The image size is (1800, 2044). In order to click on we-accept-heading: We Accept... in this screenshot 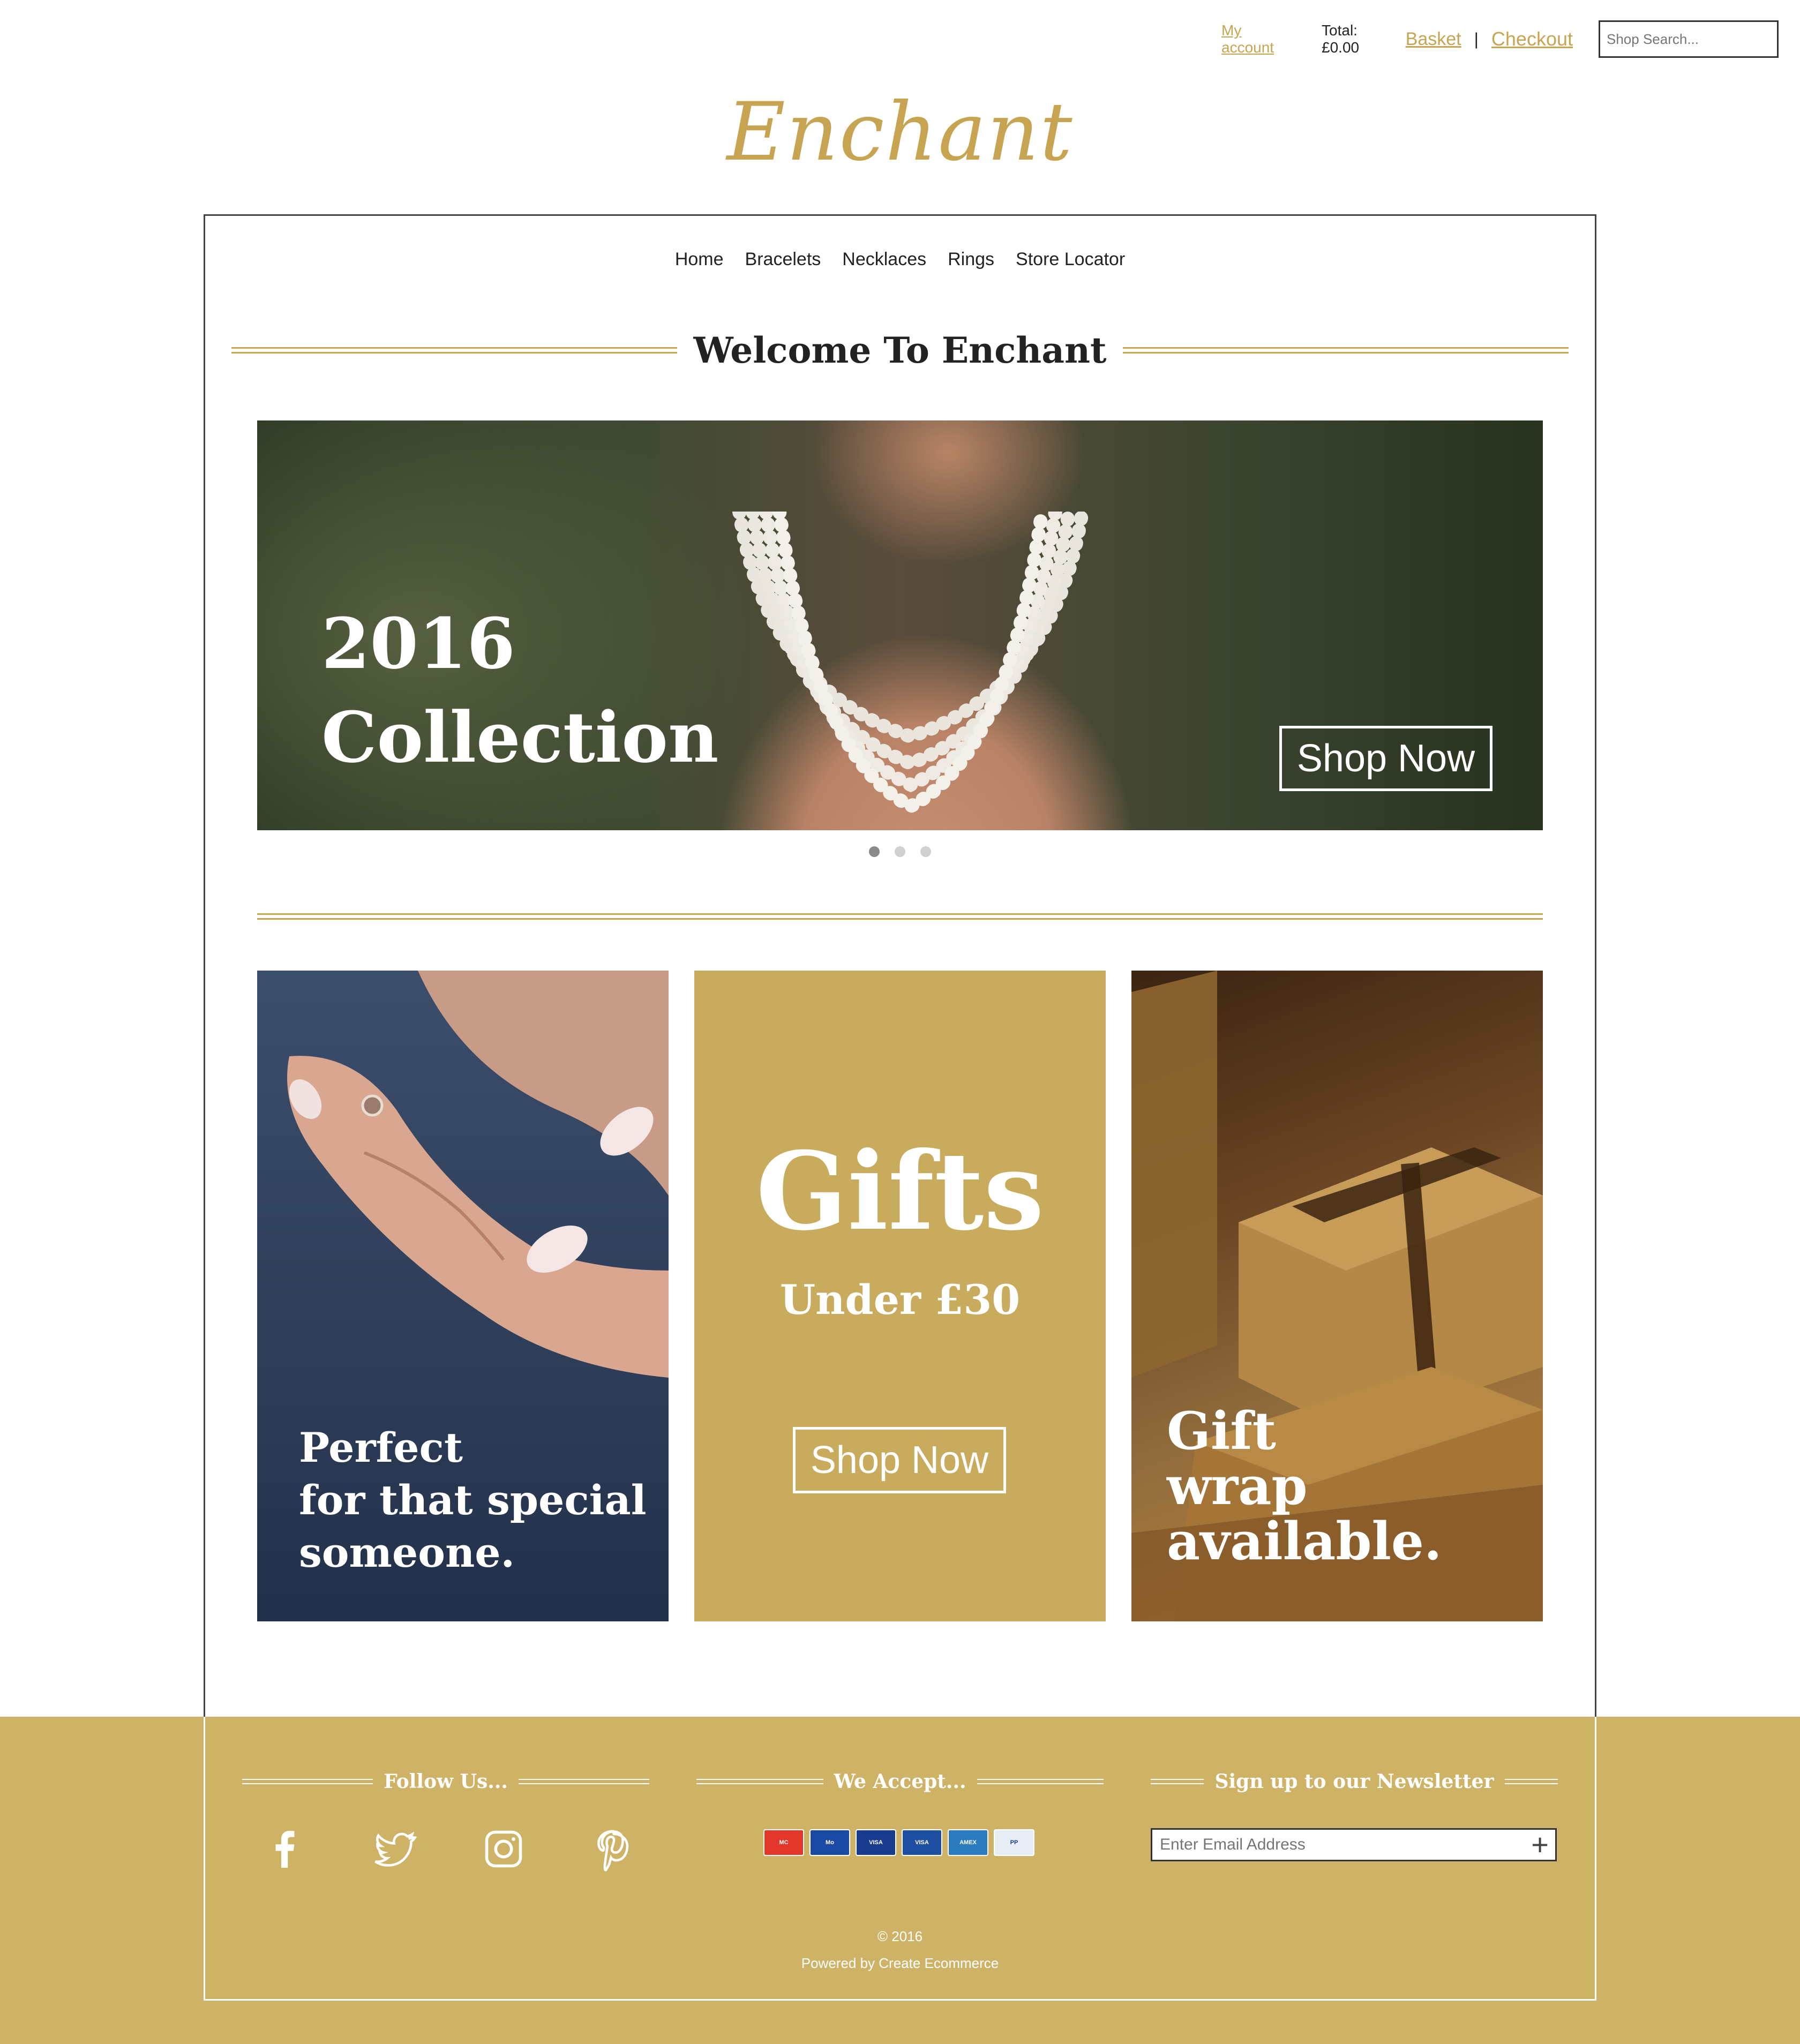, I will do `click(900, 1781)`.